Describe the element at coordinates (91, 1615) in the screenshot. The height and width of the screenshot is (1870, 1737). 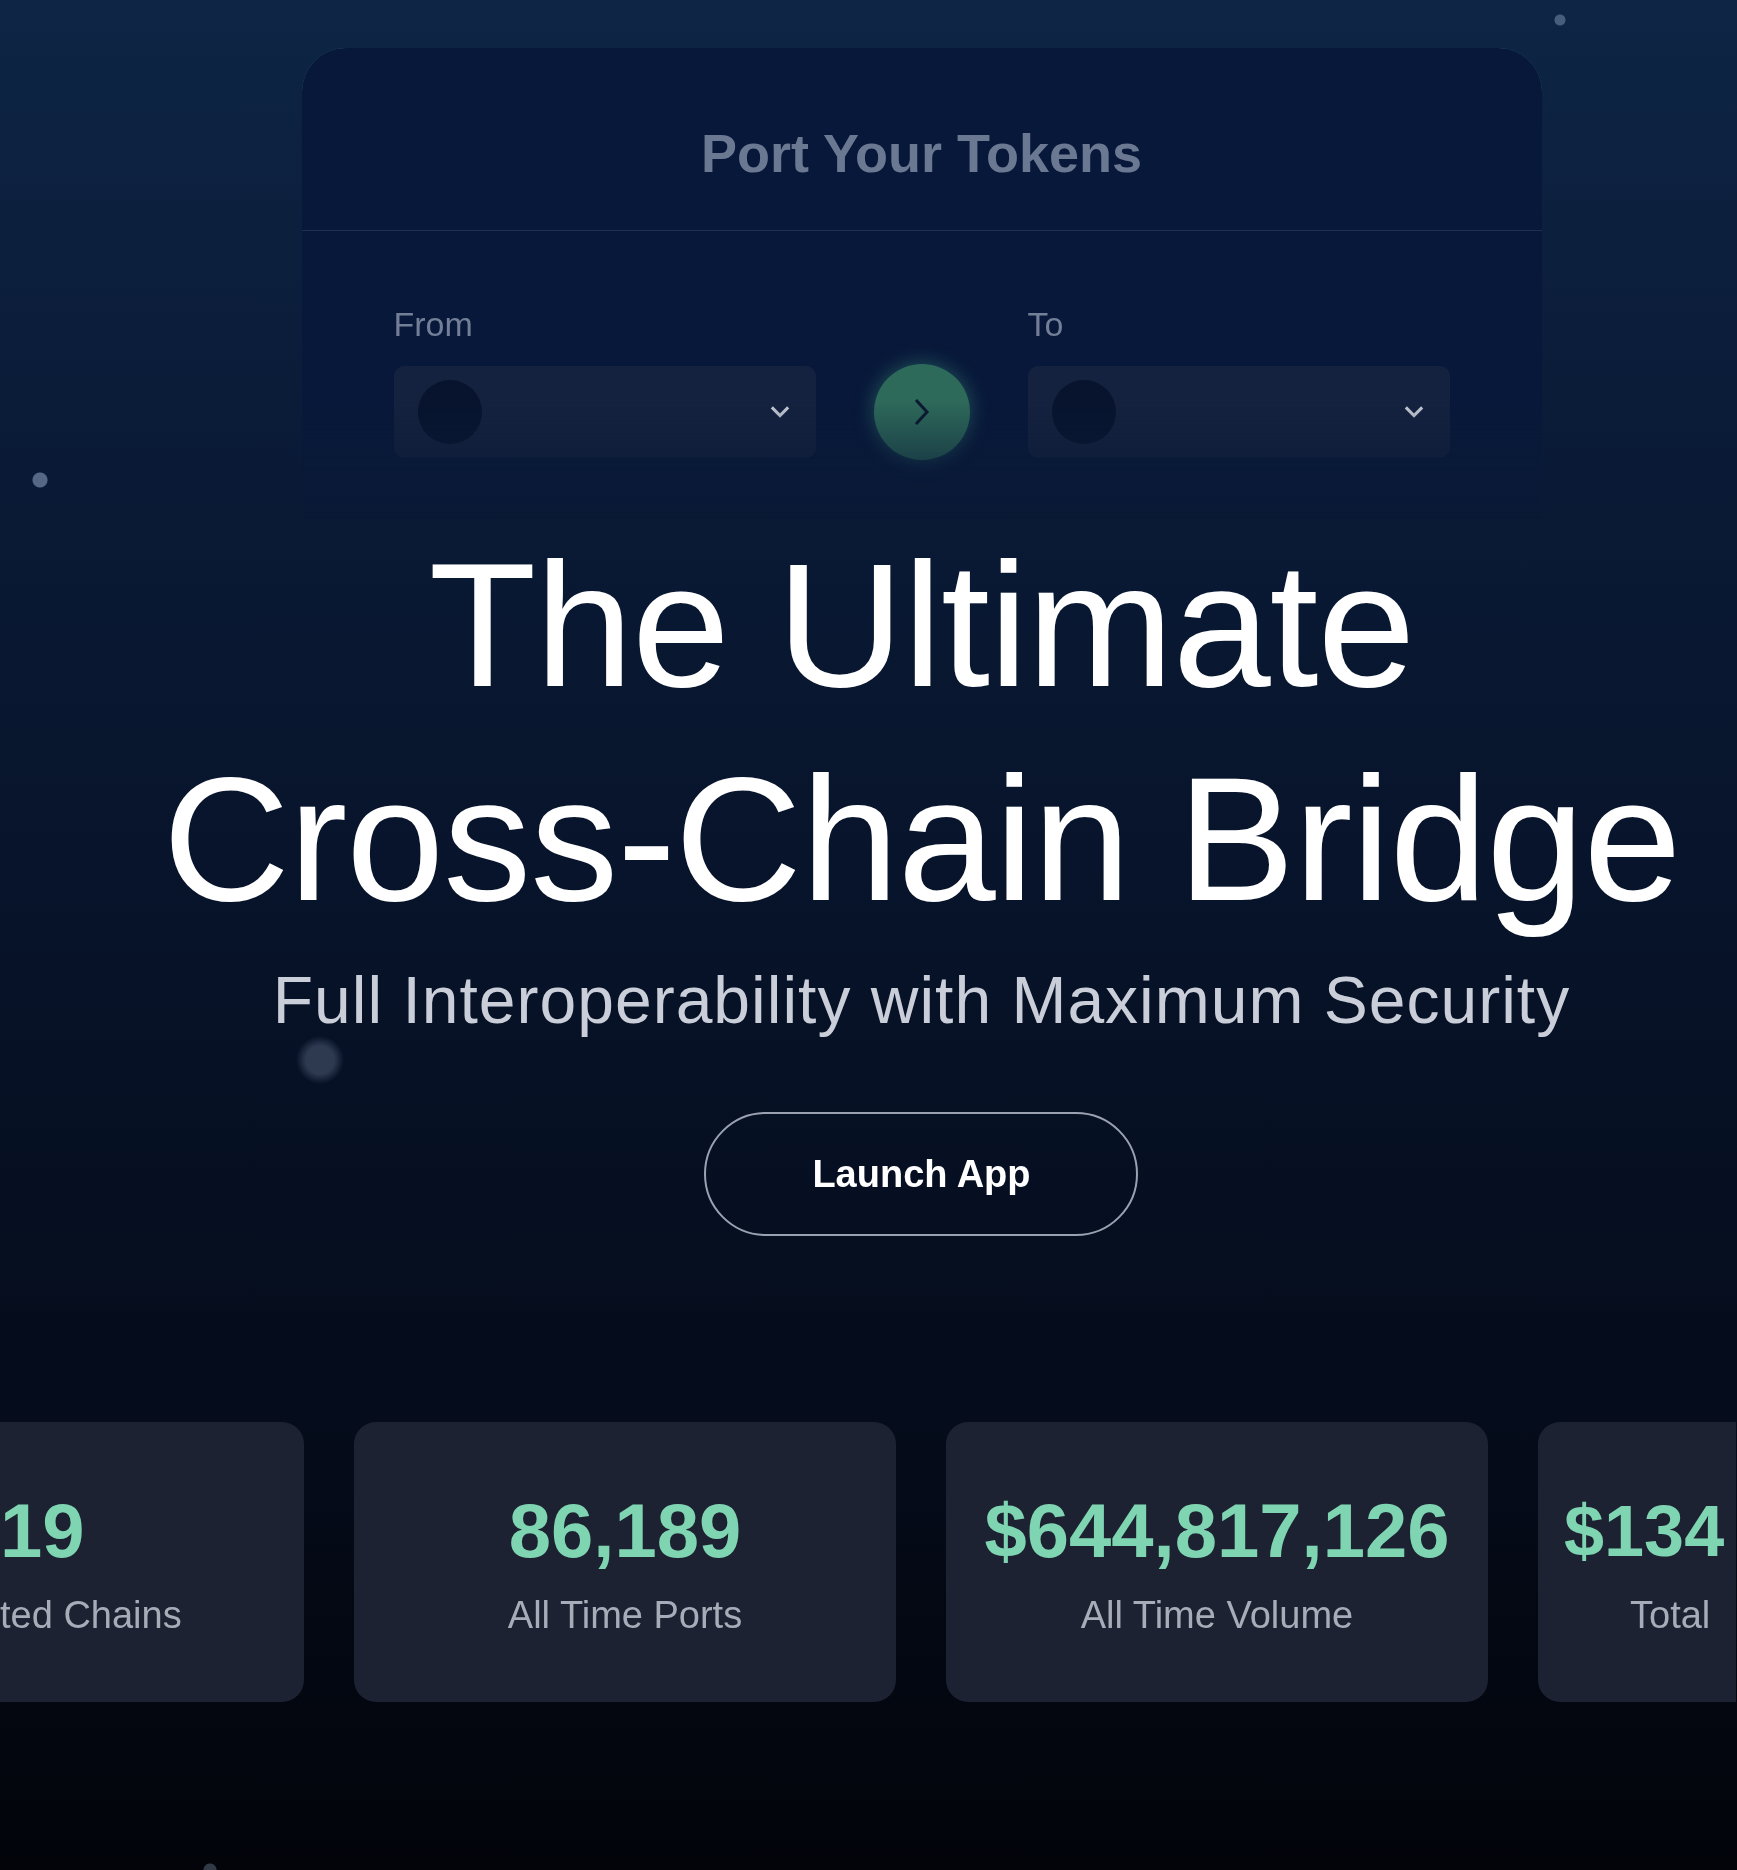
I see `stat-label: ted Chains` at that location.